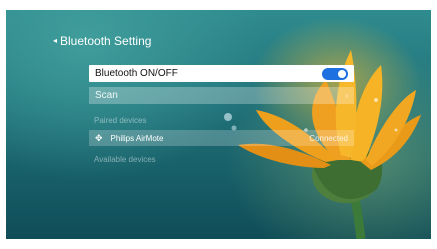 The image size is (437, 249). Describe the element at coordinates (346, 95) in the screenshot. I see `chevron-right-icon: ›` at that location.